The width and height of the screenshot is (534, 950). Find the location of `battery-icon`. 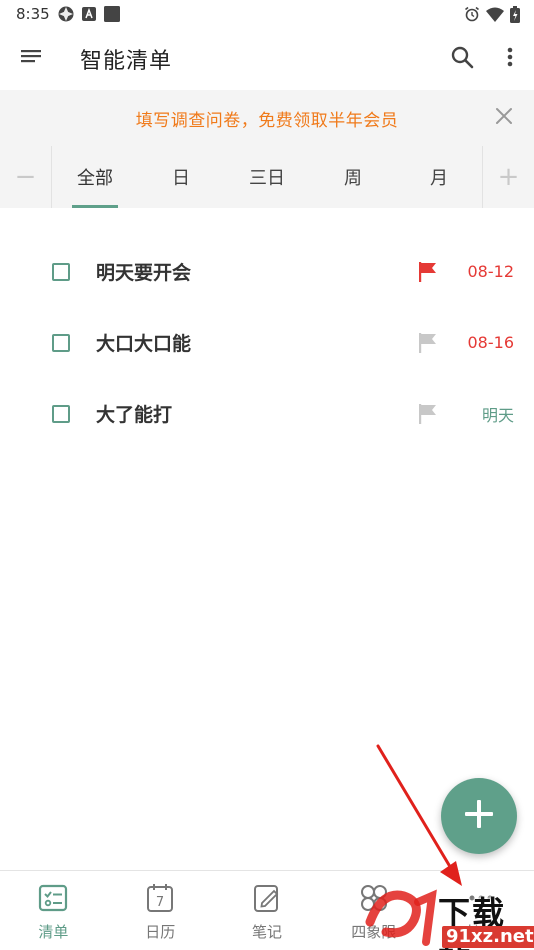

battery-icon is located at coordinates (515, 14).